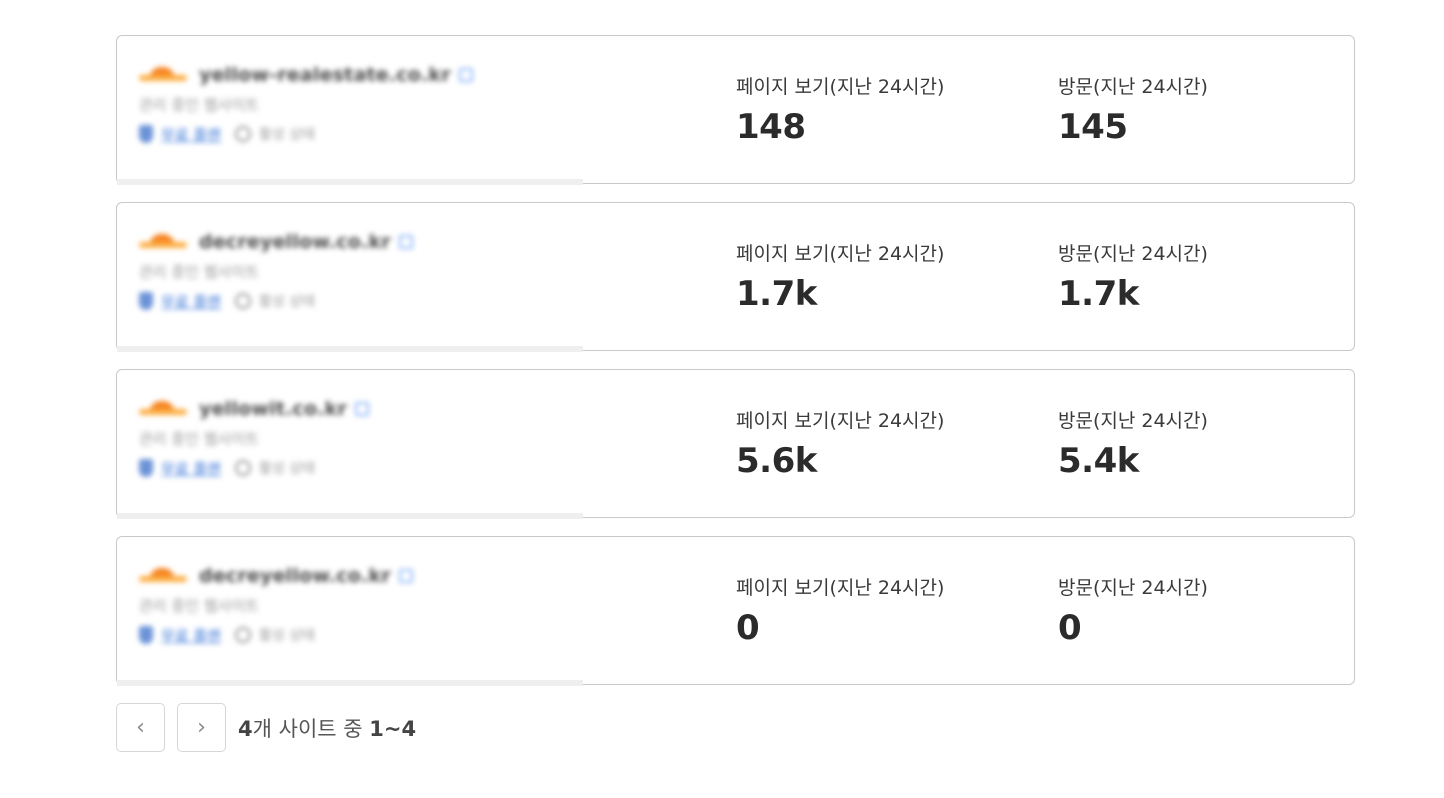 The width and height of the screenshot is (1444, 798). I want to click on chevron-left-icon: ‹, so click(140, 727).